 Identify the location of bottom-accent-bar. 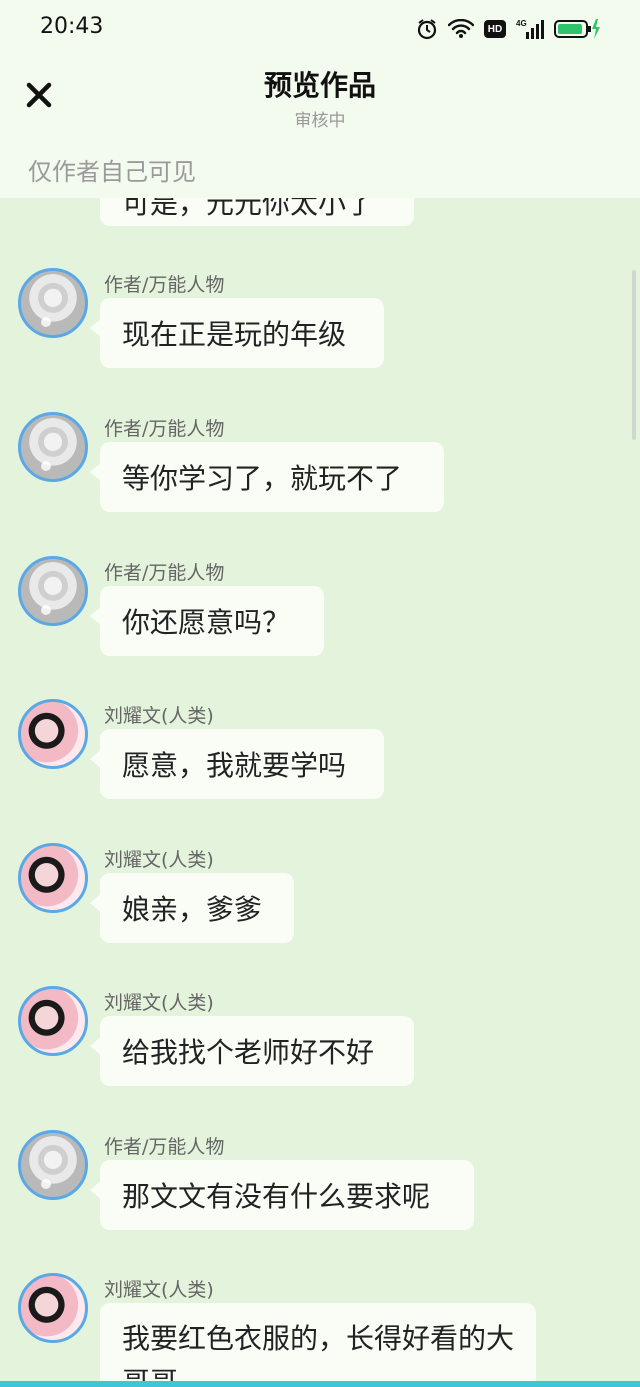
(320, 1384).